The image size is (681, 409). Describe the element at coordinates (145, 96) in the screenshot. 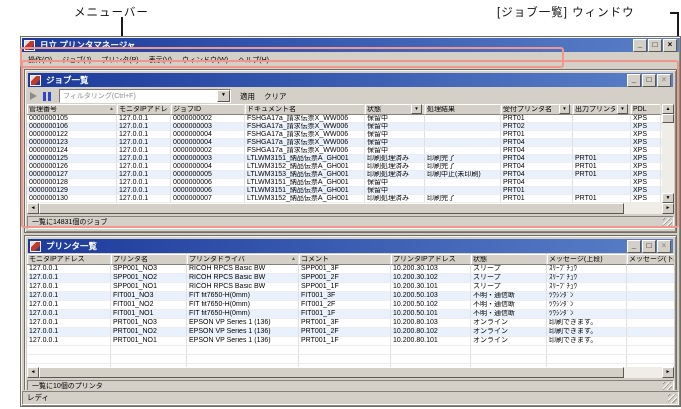

I see `filter-input: フィルタリング(Ctrl+F) ▼` at that location.